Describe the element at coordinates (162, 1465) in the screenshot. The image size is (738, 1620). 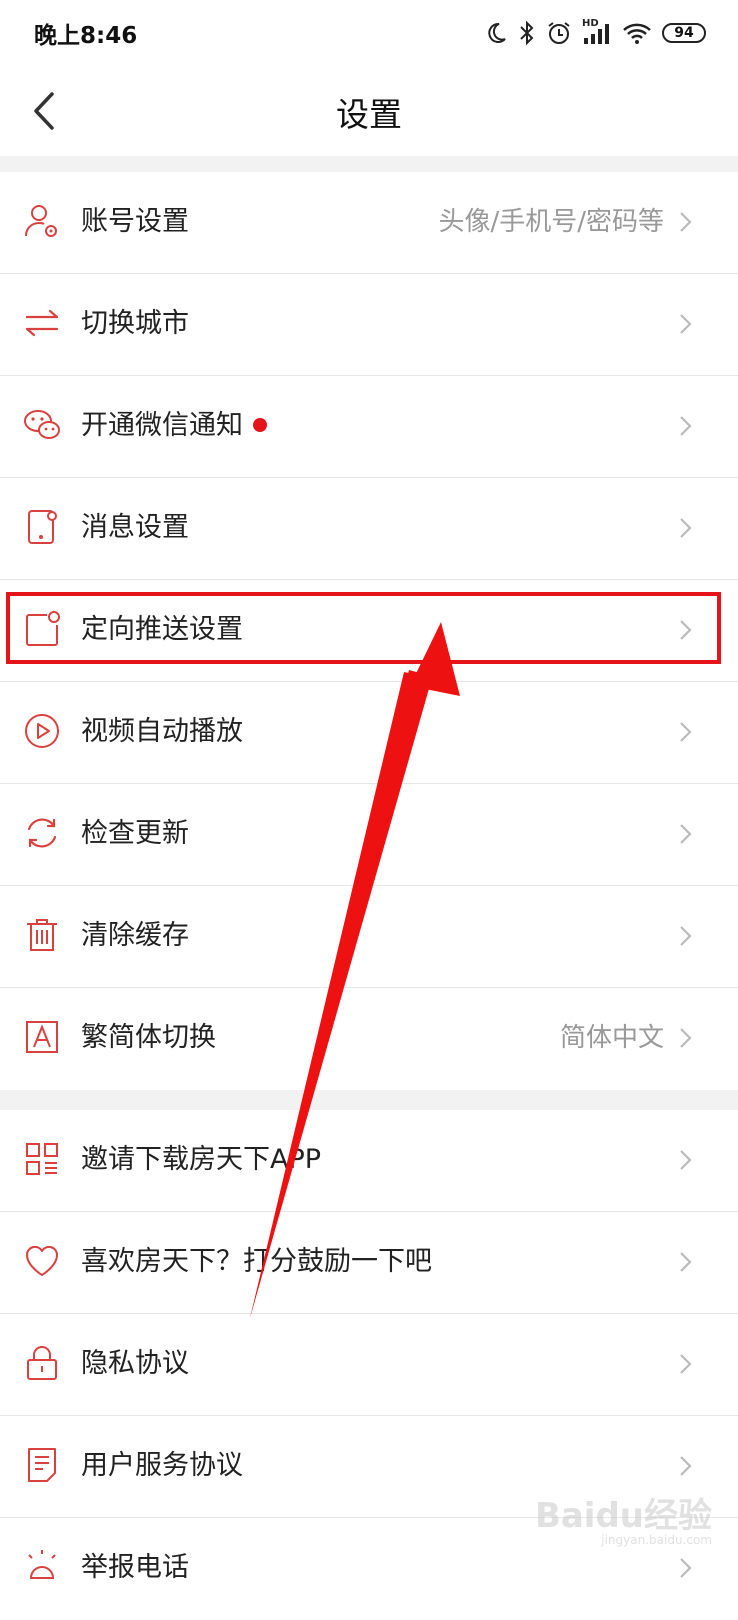
I see `row-label: 用户服务协议` at that location.